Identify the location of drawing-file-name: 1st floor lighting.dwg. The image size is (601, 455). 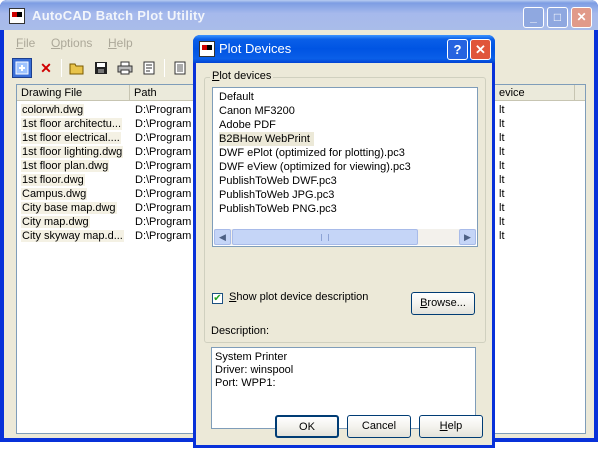
(72, 152).